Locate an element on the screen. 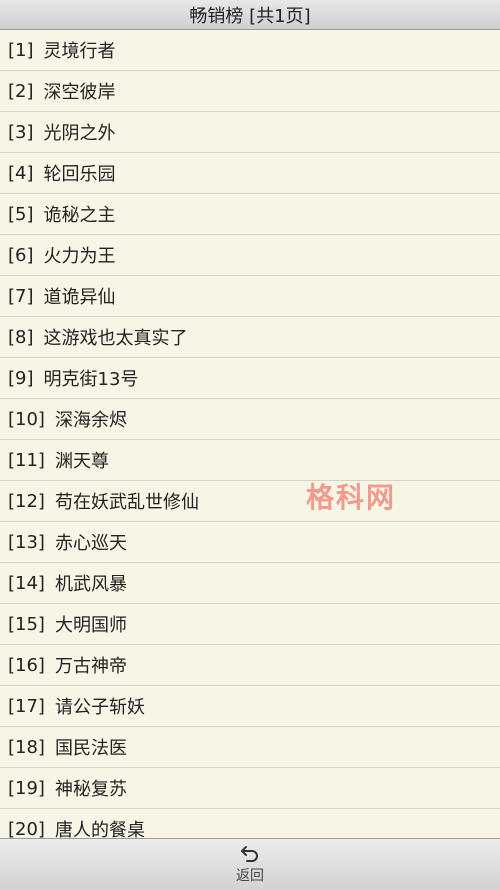 This screenshot has width=500, height=889. item-rank: [11] is located at coordinates (26, 460).